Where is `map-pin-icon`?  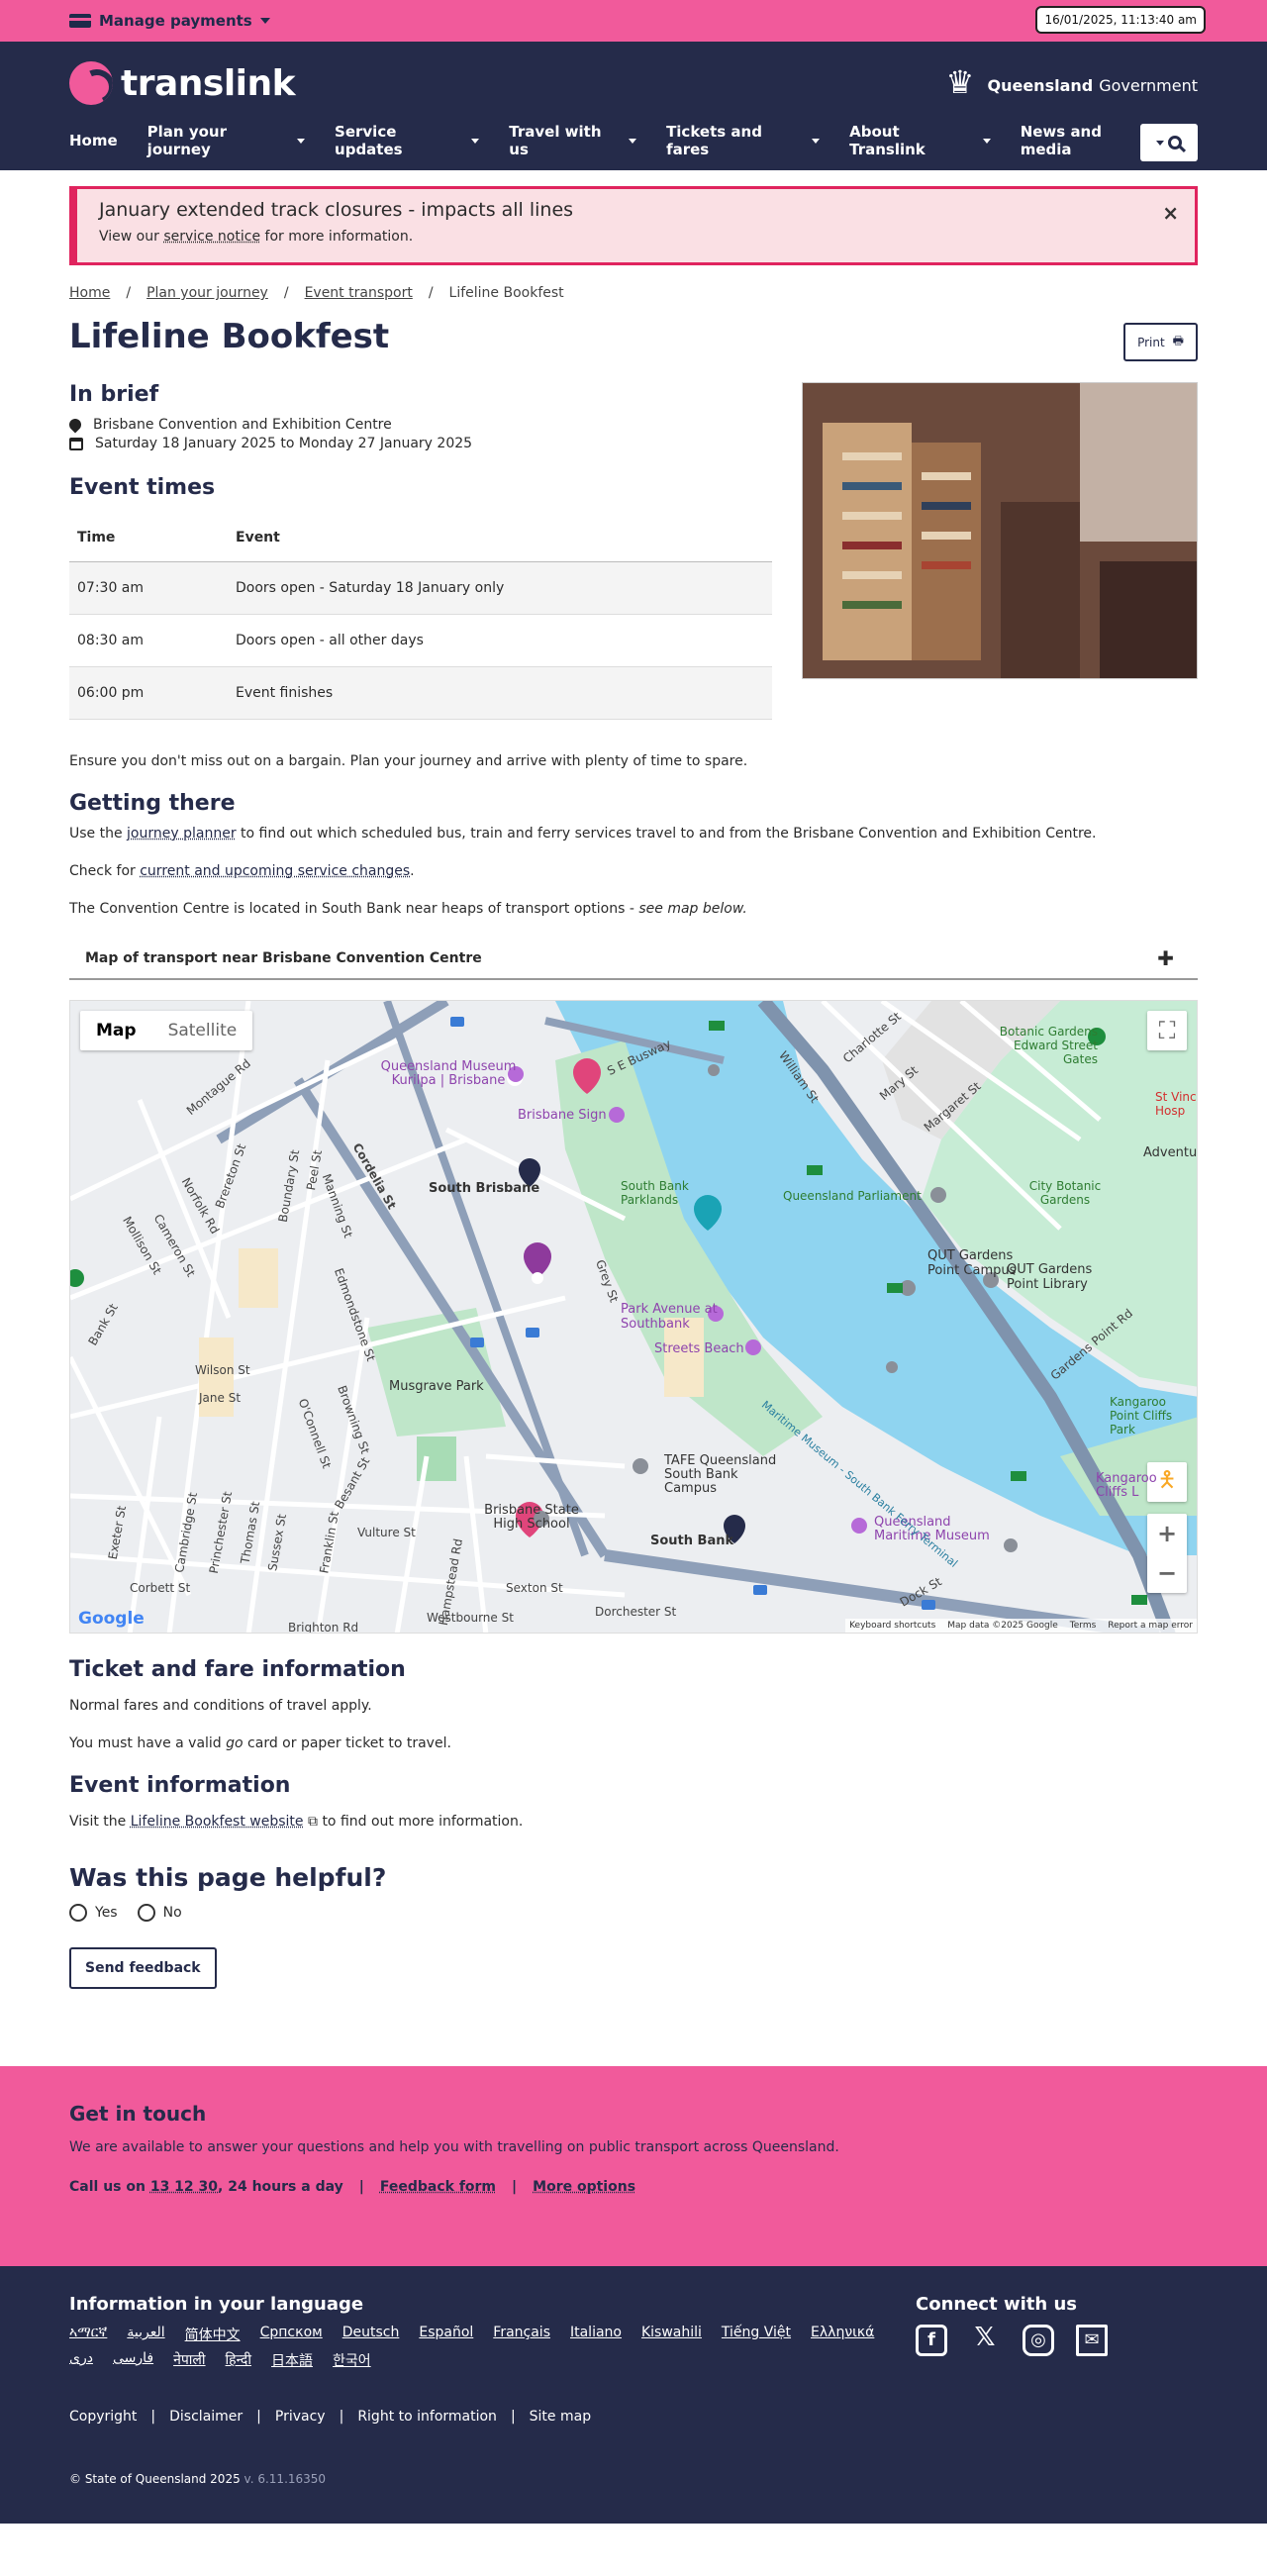 map-pin-icon is located at coordinates (75, 425).